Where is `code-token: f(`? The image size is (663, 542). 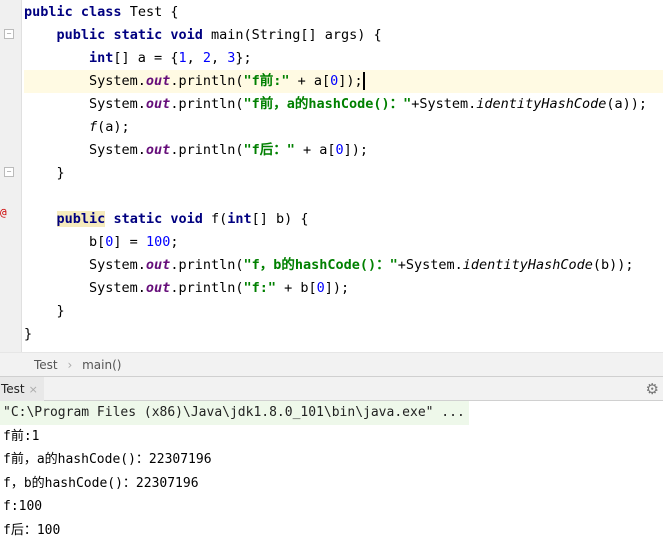
code-token: f( is located at coordinates (215, 219).